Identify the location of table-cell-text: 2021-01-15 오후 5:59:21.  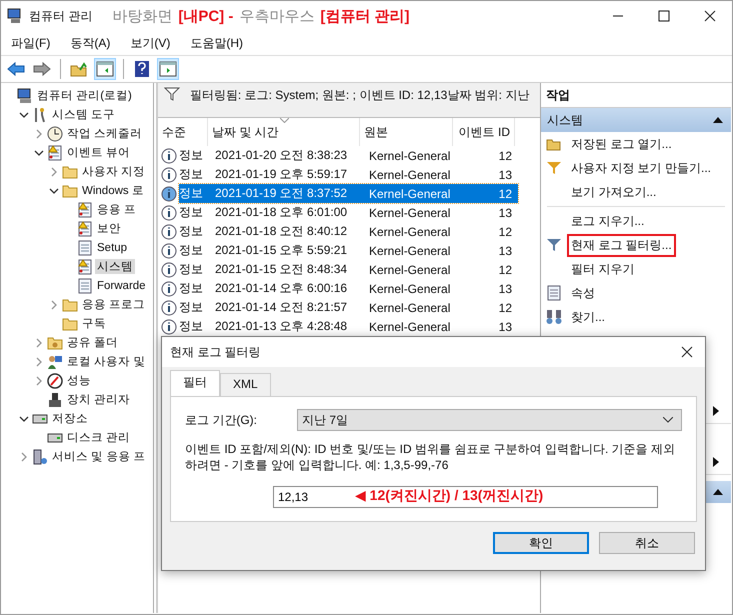
(281, 250).